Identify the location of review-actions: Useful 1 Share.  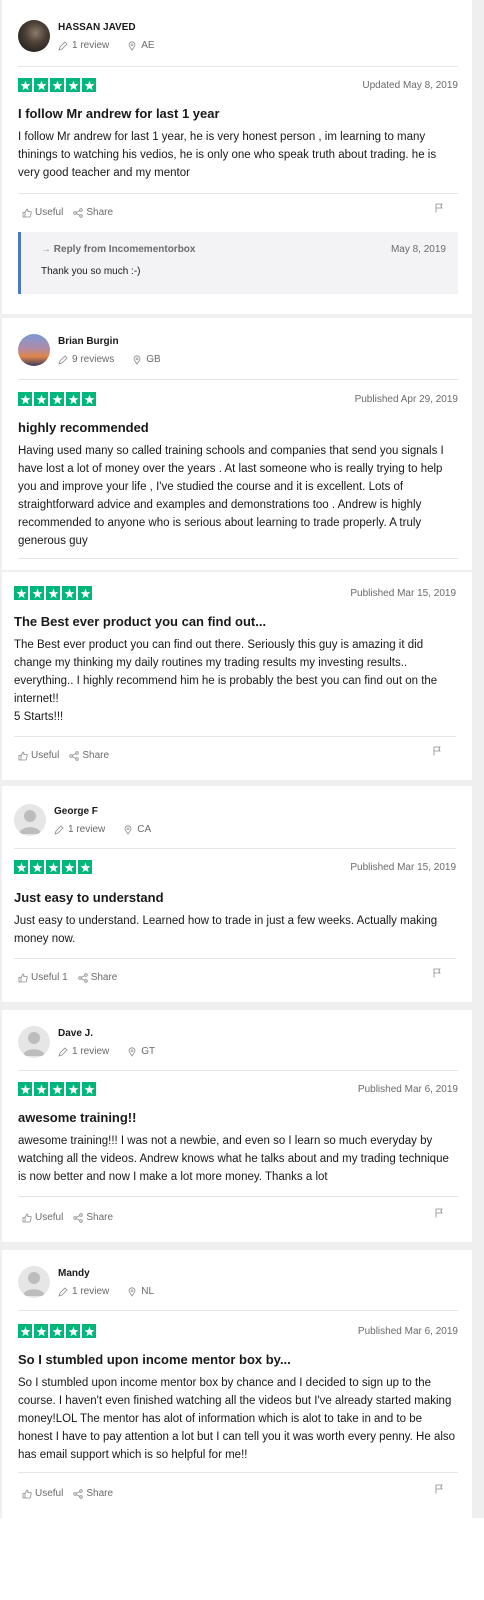
(72, 977).